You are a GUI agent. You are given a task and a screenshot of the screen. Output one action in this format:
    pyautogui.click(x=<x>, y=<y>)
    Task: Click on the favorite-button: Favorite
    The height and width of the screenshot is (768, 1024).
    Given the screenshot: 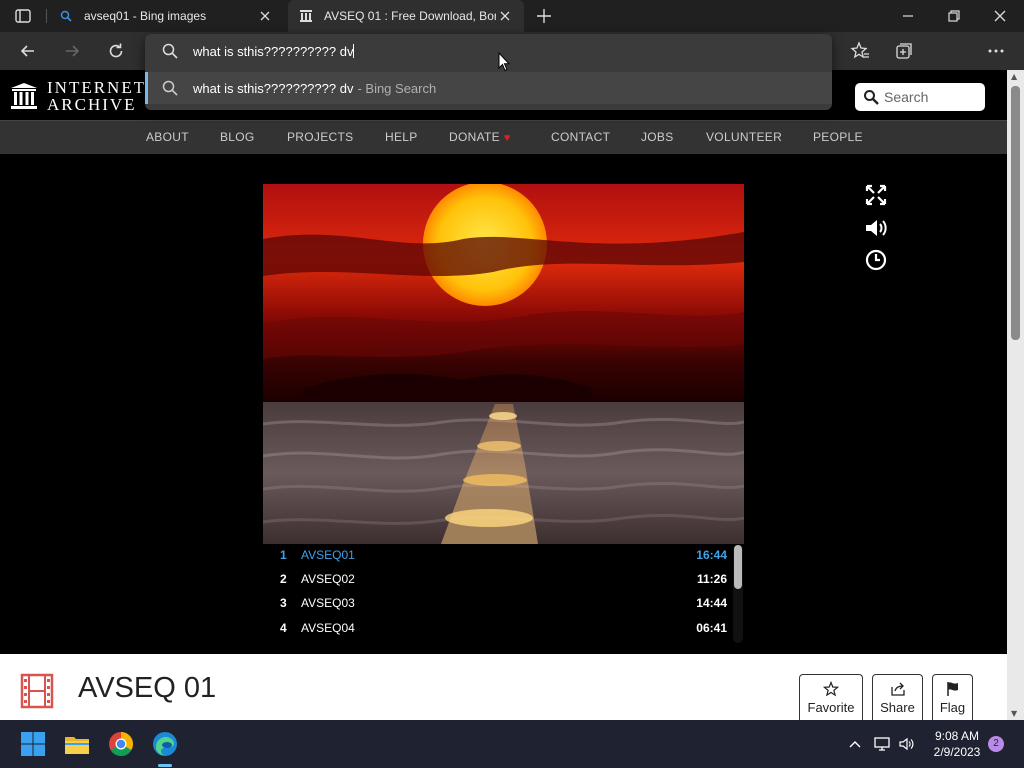 What is the action you would take?
    pyautogui.click(x=831, y=697)
    